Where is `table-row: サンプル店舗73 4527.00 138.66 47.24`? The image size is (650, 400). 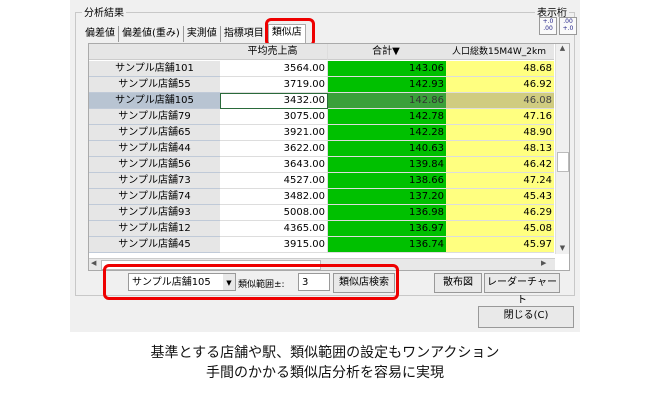 table-row: サンプル店舗73 4527.00 138.66 47.24 is located at coordinates (321, 181).